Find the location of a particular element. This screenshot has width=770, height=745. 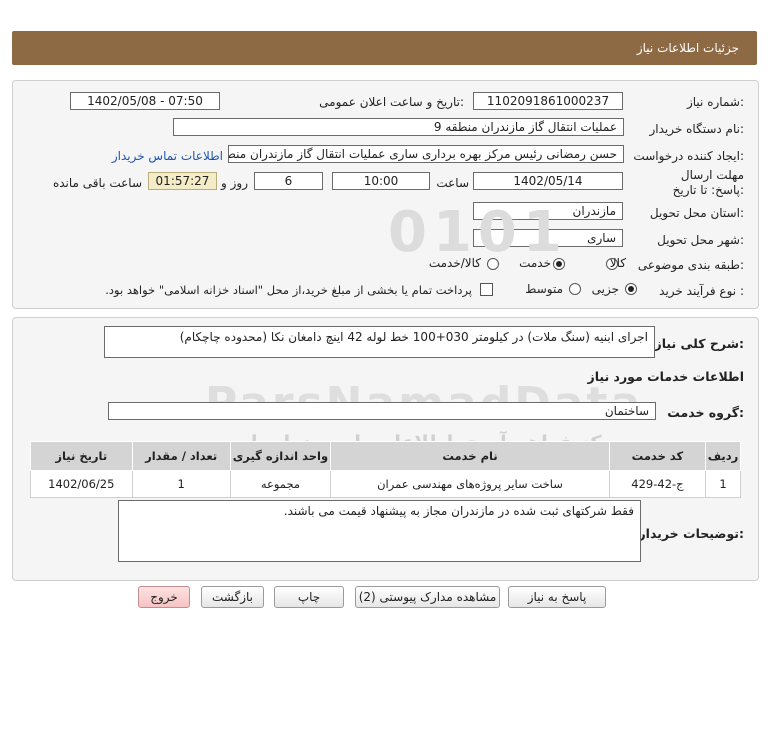

purchase-option-minor: جزیی is located at coordinates (605, 289).